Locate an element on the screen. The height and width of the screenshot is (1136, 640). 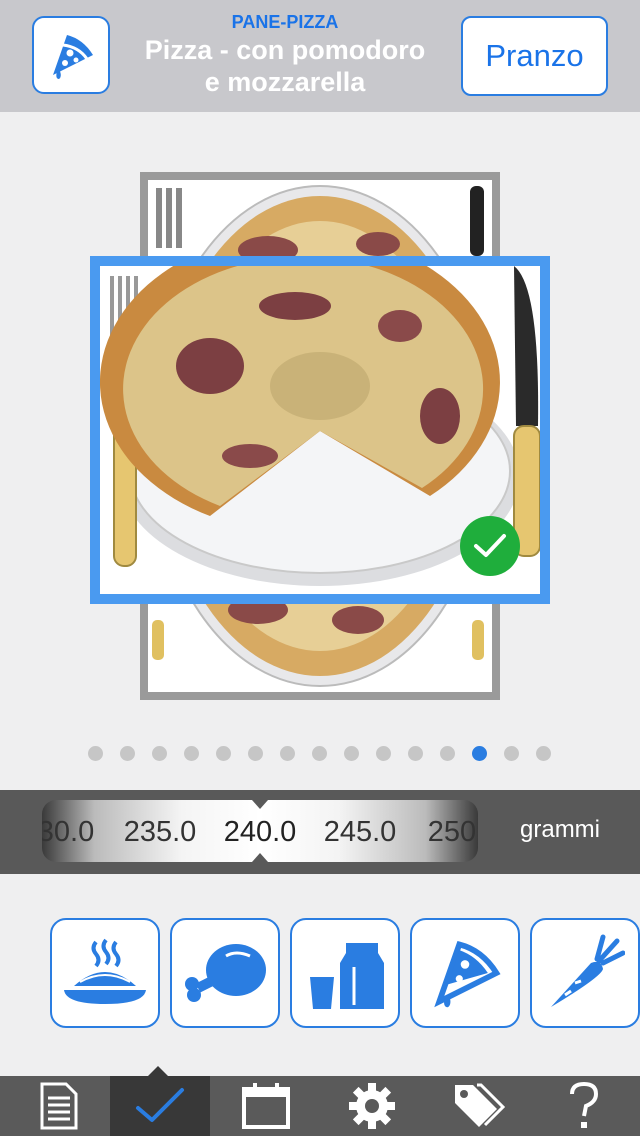
category-bread-pizza is located at coordinates (465, 973).